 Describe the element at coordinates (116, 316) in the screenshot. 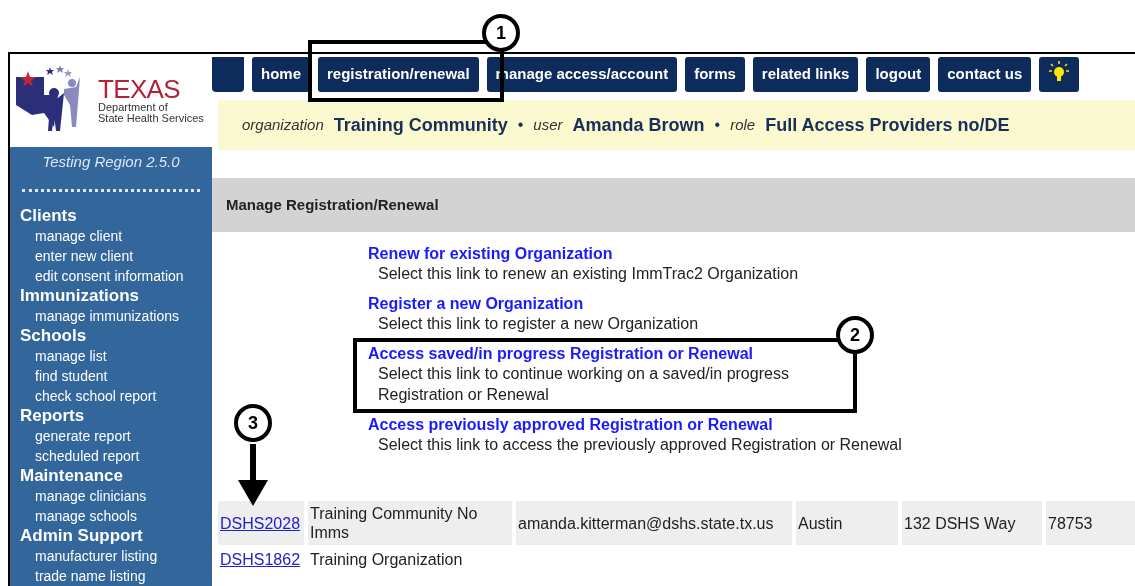

I see `sidebar-link: manage immunizations` at that location.